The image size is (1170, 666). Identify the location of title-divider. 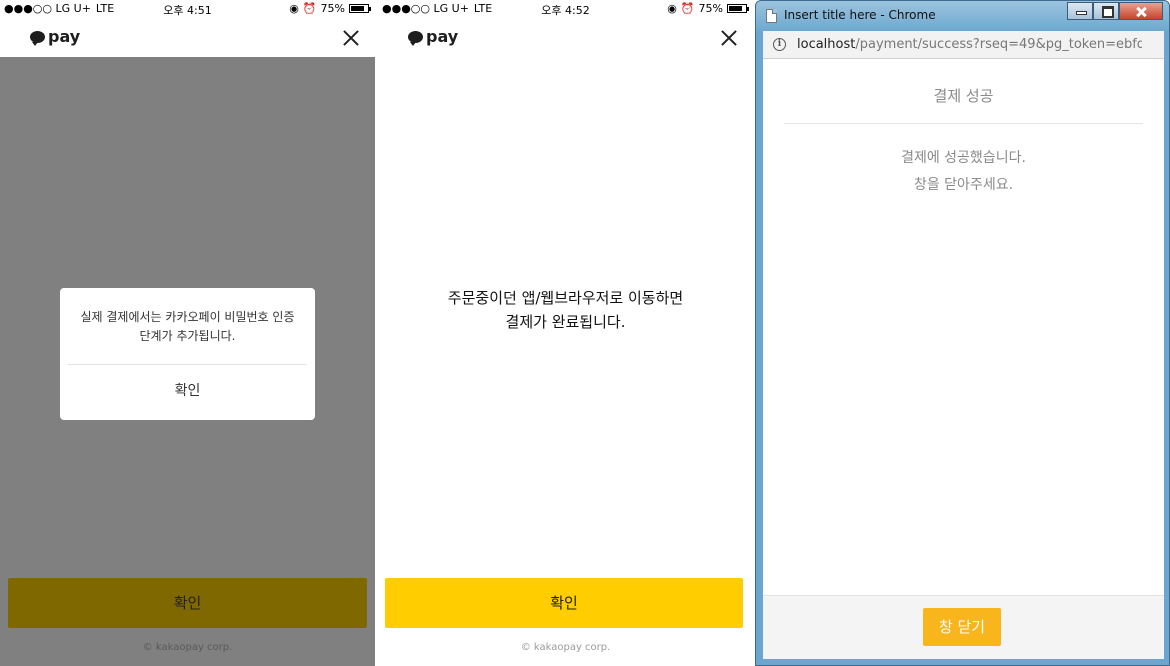
(963, 123).